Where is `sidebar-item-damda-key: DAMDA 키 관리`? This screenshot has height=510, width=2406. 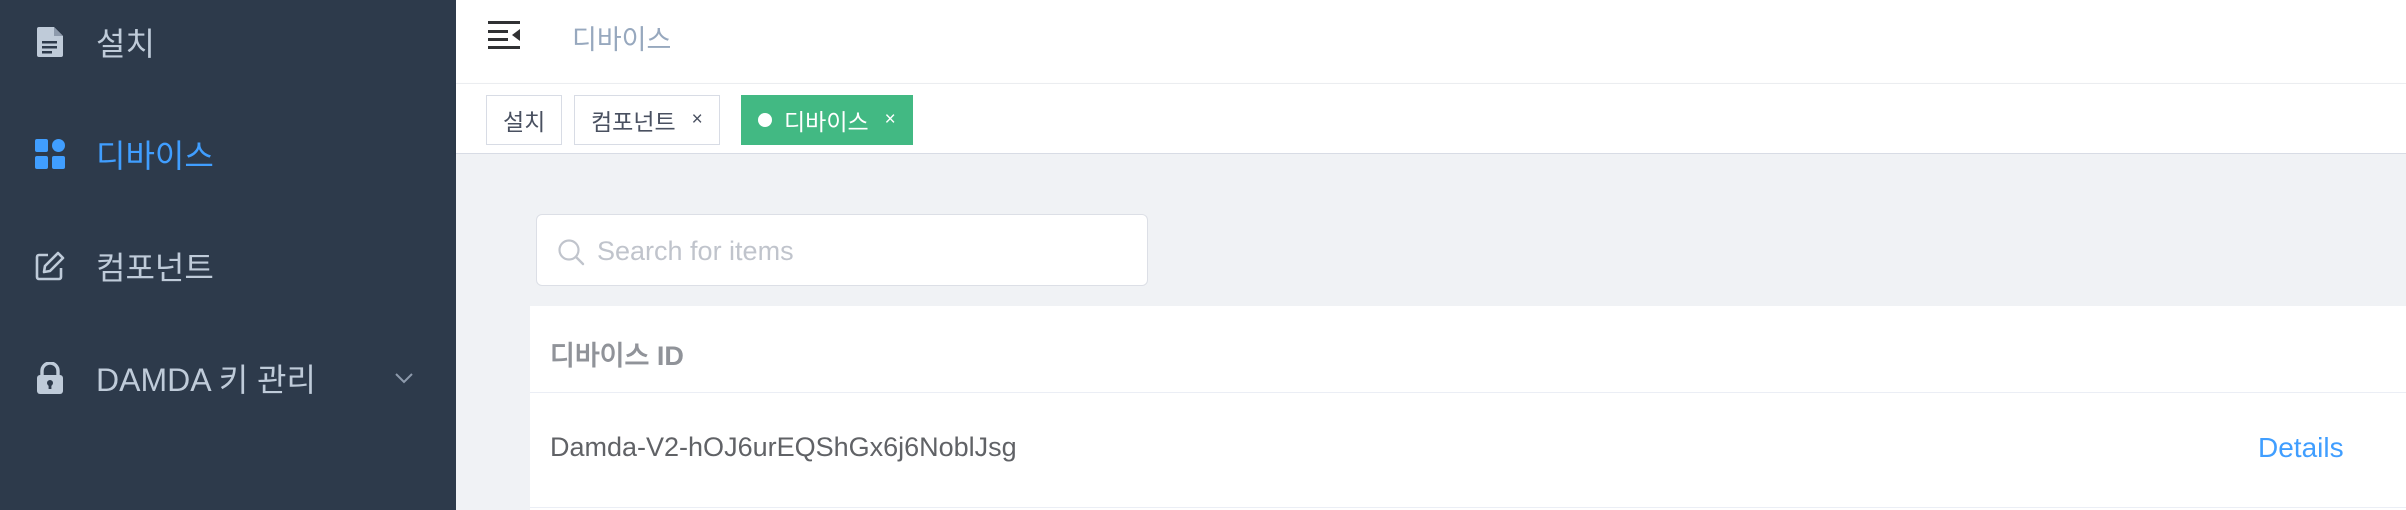
sidebar-item-damda-key: DAMDA 키 관리 is located at coordinates (228, 378).